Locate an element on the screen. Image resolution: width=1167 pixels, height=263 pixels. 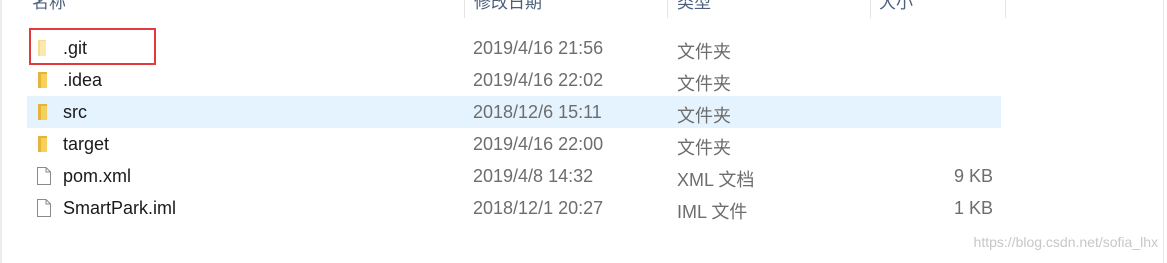
file-row-src: src 2018/12/6 15:11 文件夹 is located at coordinates (514, 112).